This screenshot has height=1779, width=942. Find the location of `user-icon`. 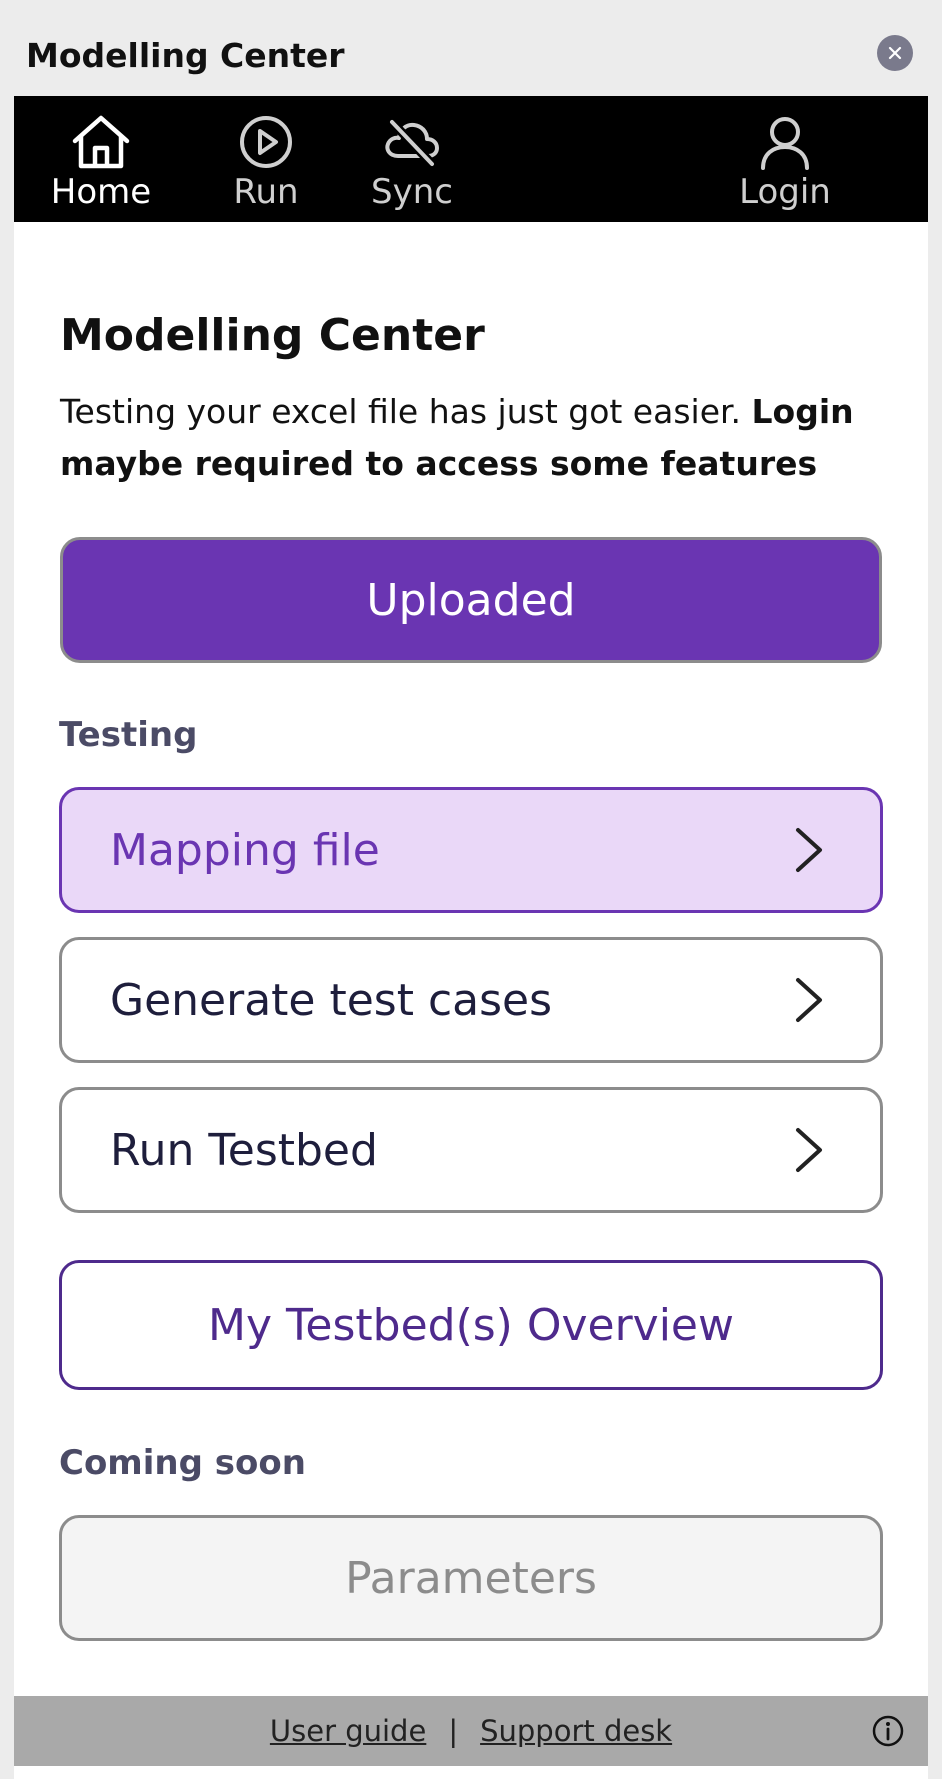

user-icon is located at coordinates (785, 143).